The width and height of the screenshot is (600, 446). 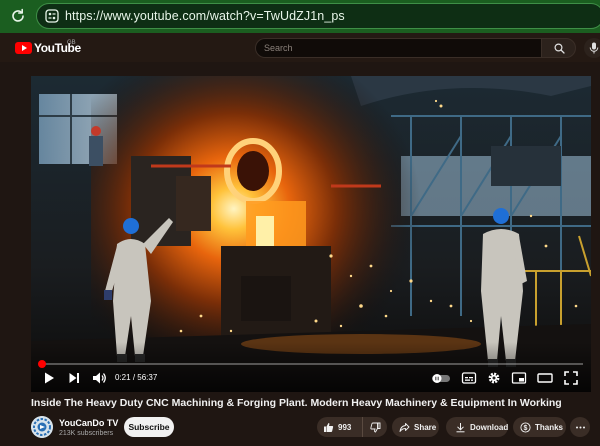 I want to click on controls-gradient, so click(x=311, y=367).